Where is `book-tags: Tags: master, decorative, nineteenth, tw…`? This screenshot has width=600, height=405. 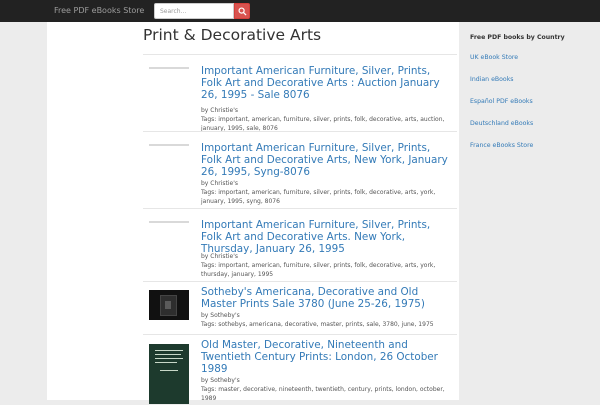
book-tags: Tags: master, decorative, nineteenth, tw… is located at coordinates (323, 394).